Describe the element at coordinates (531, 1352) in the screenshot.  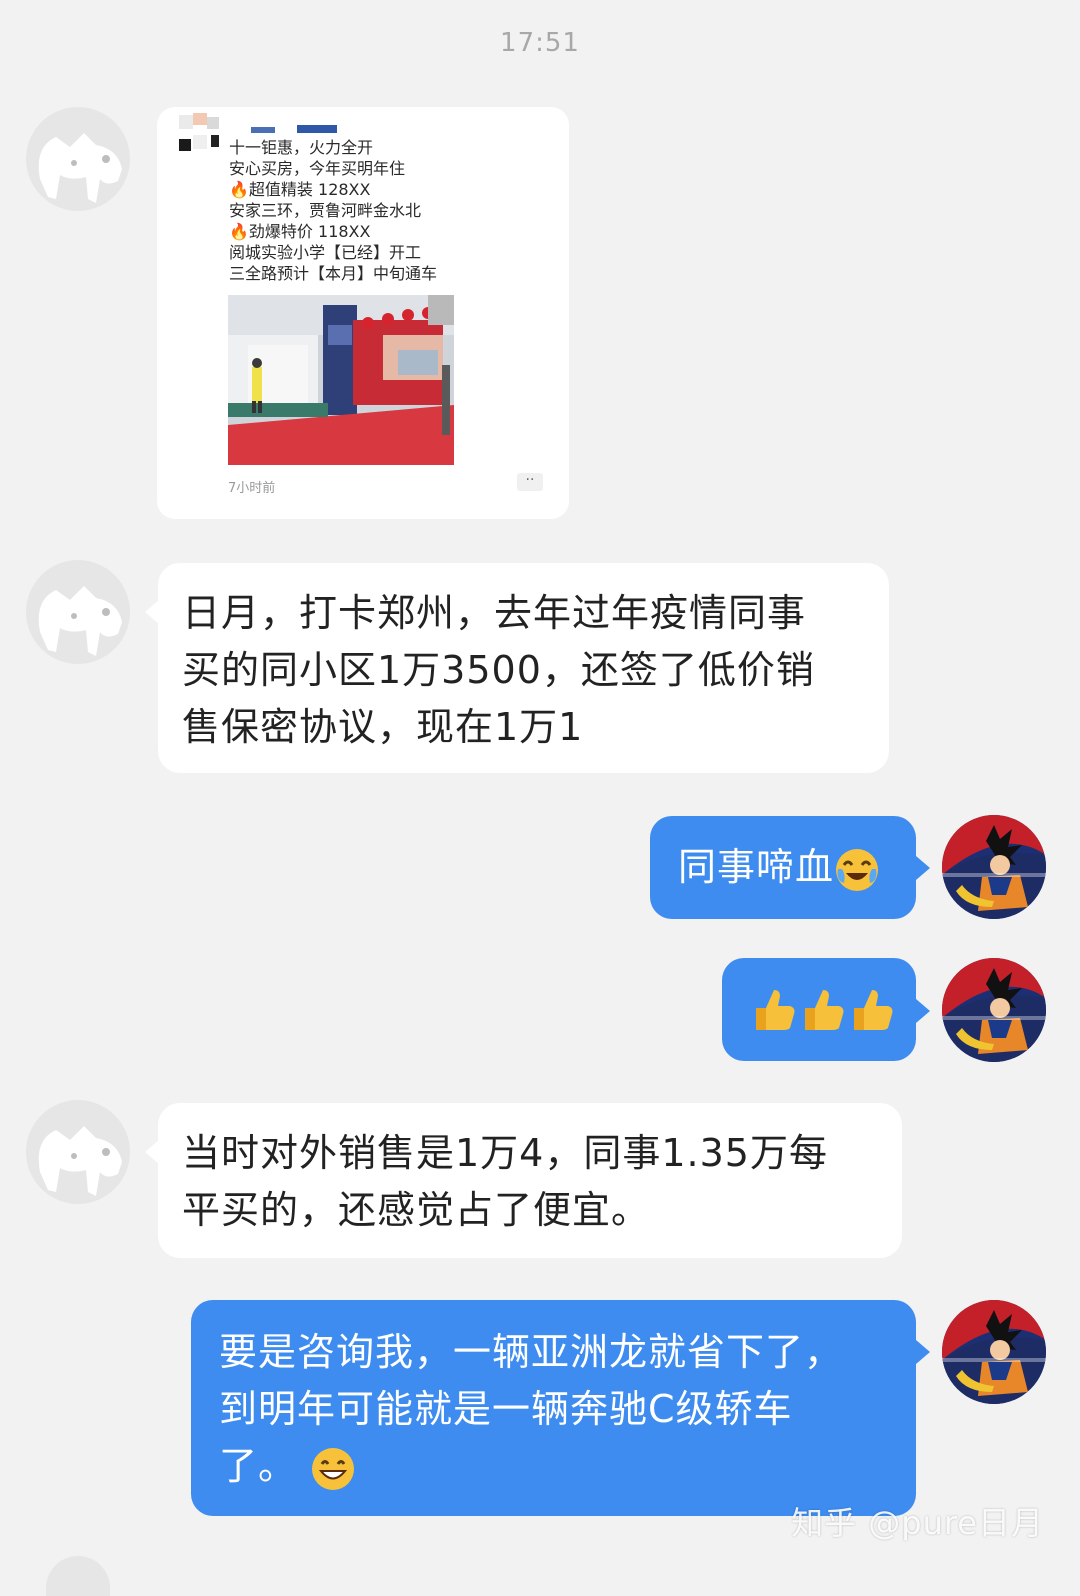
I see `message-line: 要是咨询我，一辆亚洲龙就省下了，` at that location.